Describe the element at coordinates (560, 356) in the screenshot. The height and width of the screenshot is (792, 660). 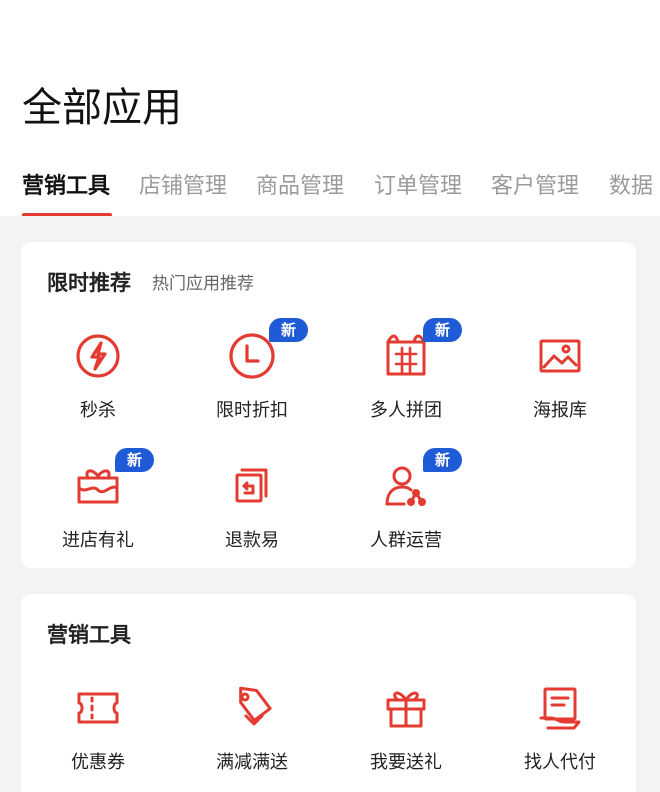
I see `image-icon` at that location.